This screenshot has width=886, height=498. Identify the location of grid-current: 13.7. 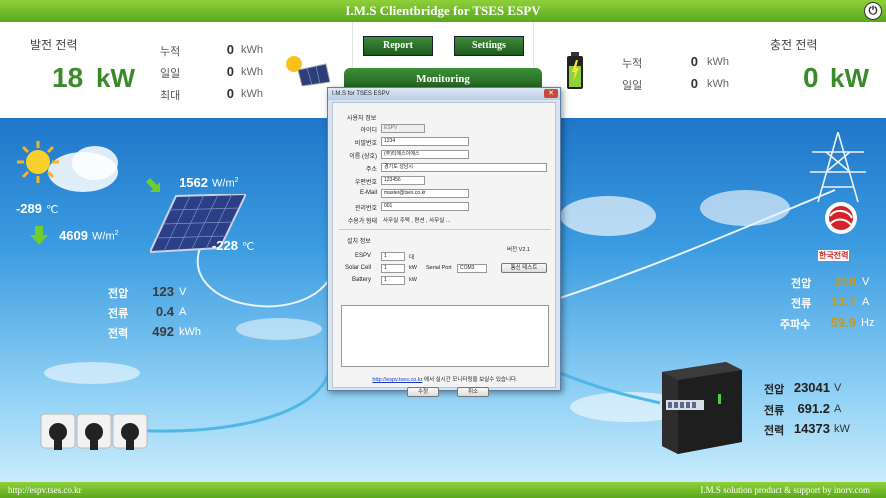
(843, 301).